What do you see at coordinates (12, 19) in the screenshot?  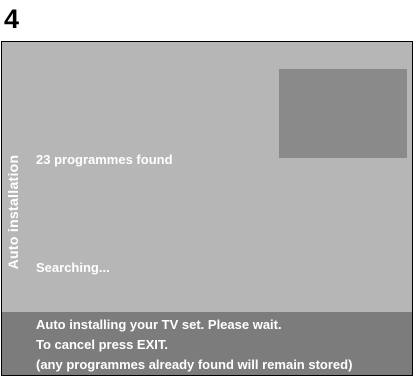 I see `step-number: 4` at bounding box center [12, 19].